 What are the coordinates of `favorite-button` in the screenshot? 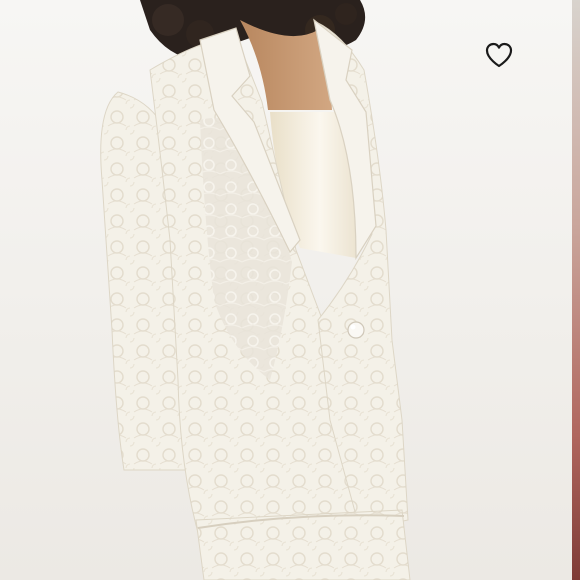 It's located at (499, 55).